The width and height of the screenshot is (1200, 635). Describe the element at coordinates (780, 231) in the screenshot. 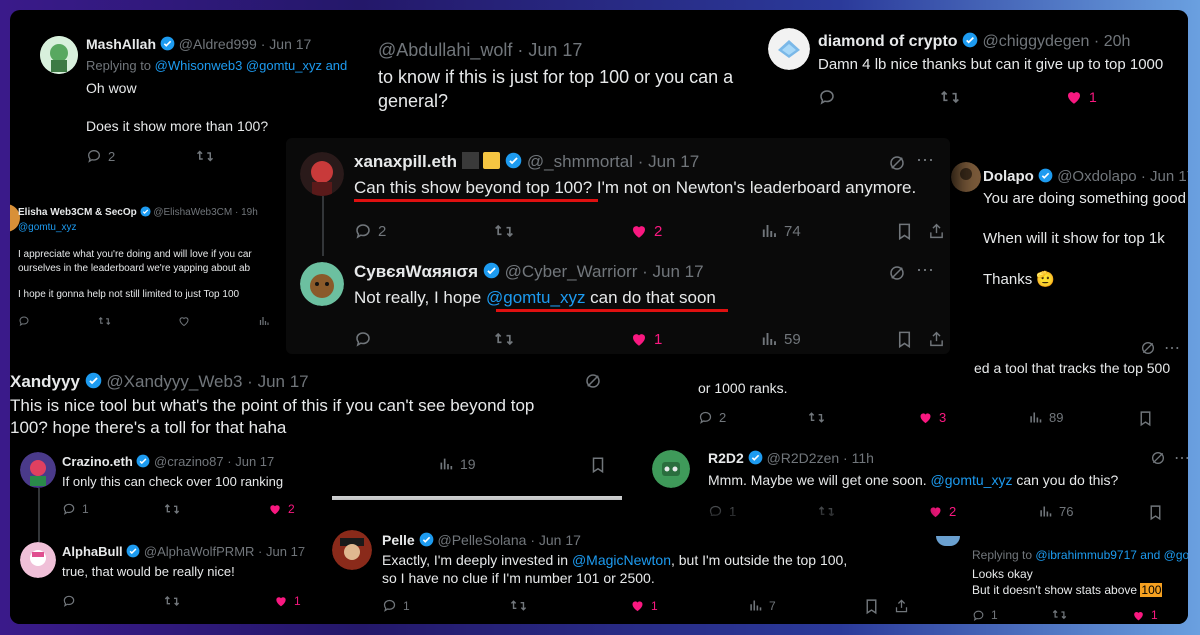

I see `views-button: 74` at that location.